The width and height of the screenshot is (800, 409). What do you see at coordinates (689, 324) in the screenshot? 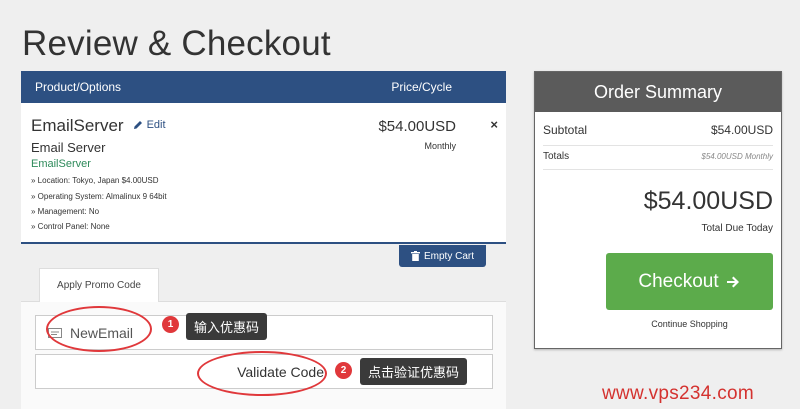
I see `continue-shopping-link: Continue Shopping` at bounding box center [689, 324].